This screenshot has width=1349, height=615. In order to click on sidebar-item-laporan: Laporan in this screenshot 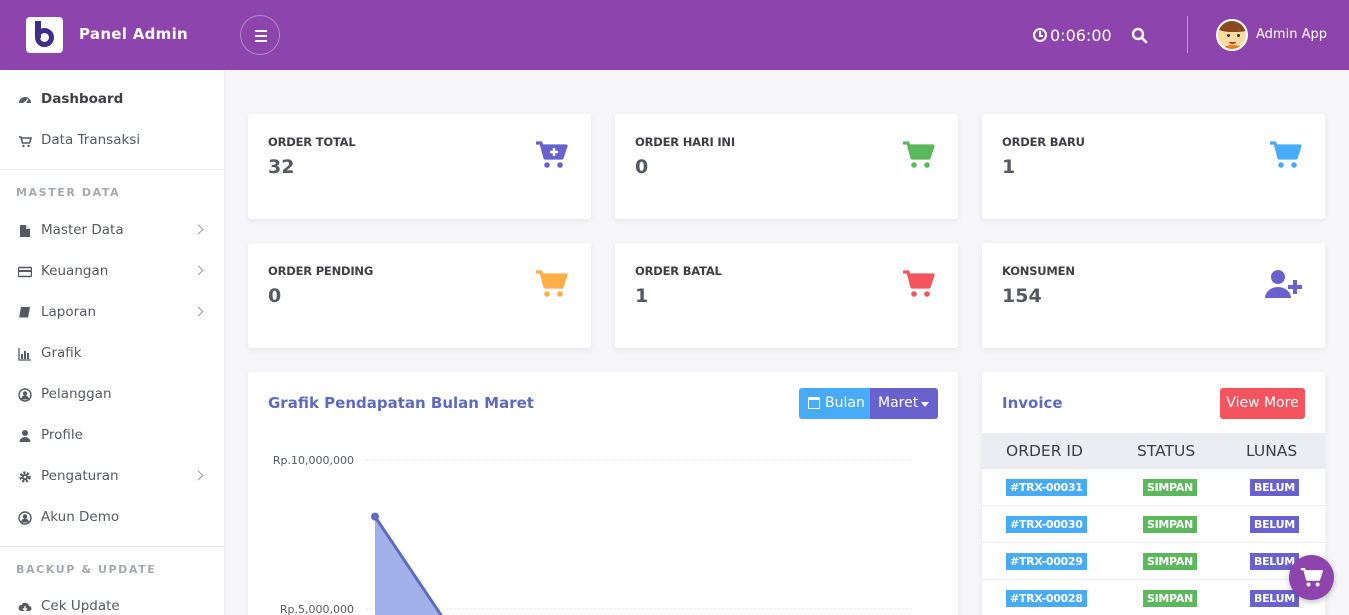, I will do `click(112, 313)`.